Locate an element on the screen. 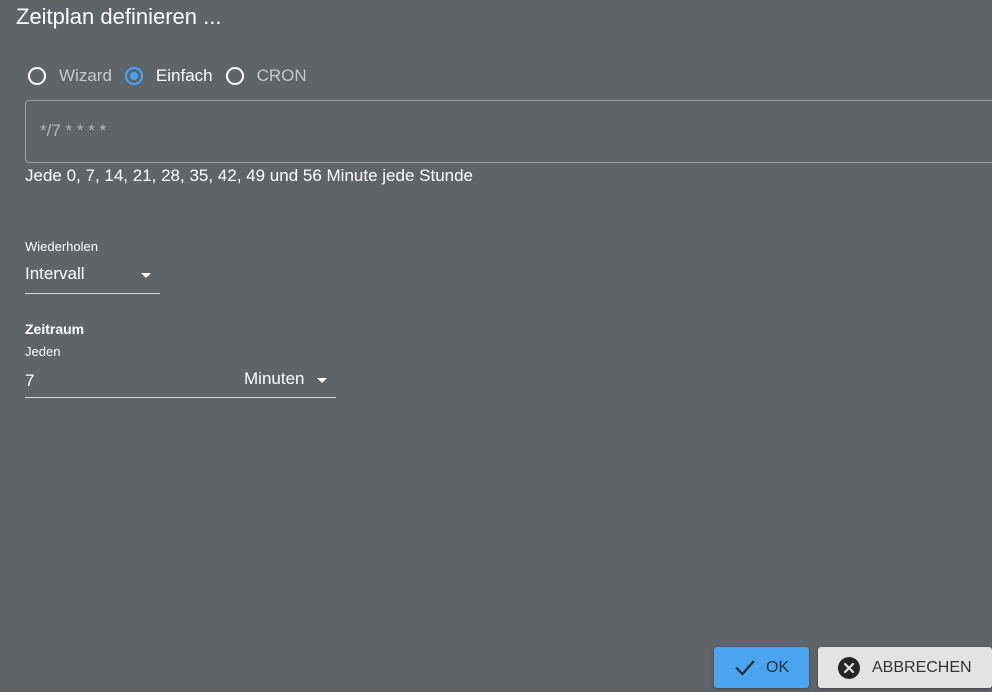  mode-radio-group: Wizard Einfach CRON is located at coordinates (174, 76).